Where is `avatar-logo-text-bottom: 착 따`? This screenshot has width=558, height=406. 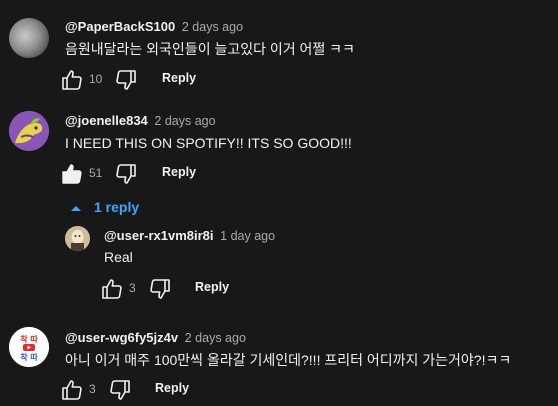 avatar-logo-text-bottom: 착 따 is located at coordinates (29, 357).